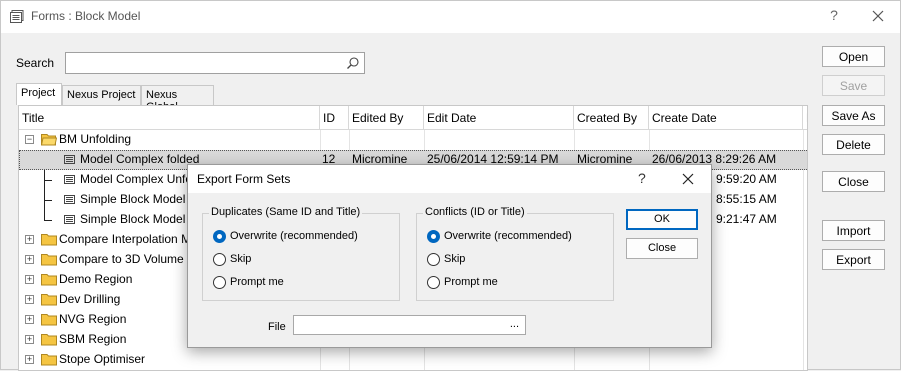 The image size is (901, 371). I want to click on help-button: ?, so click(834, 15).